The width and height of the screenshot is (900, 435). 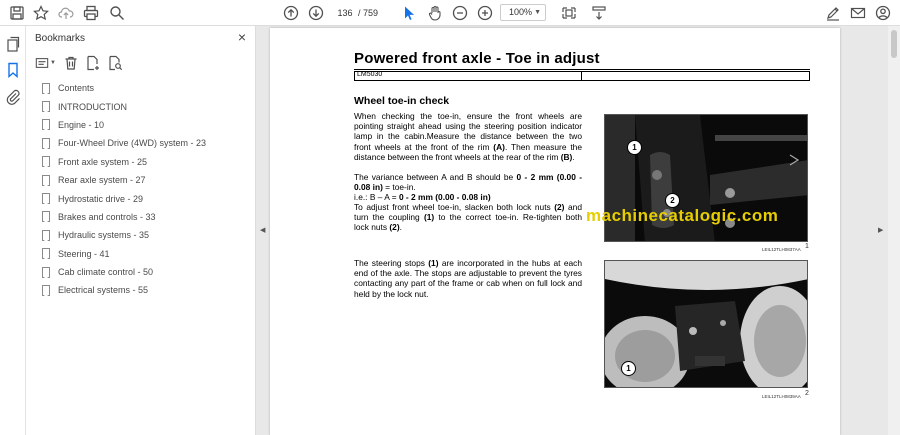 I want to click on bookmark-label: Four-Wheel Drive (4WD) system - 23, so click(x=132, y=143).